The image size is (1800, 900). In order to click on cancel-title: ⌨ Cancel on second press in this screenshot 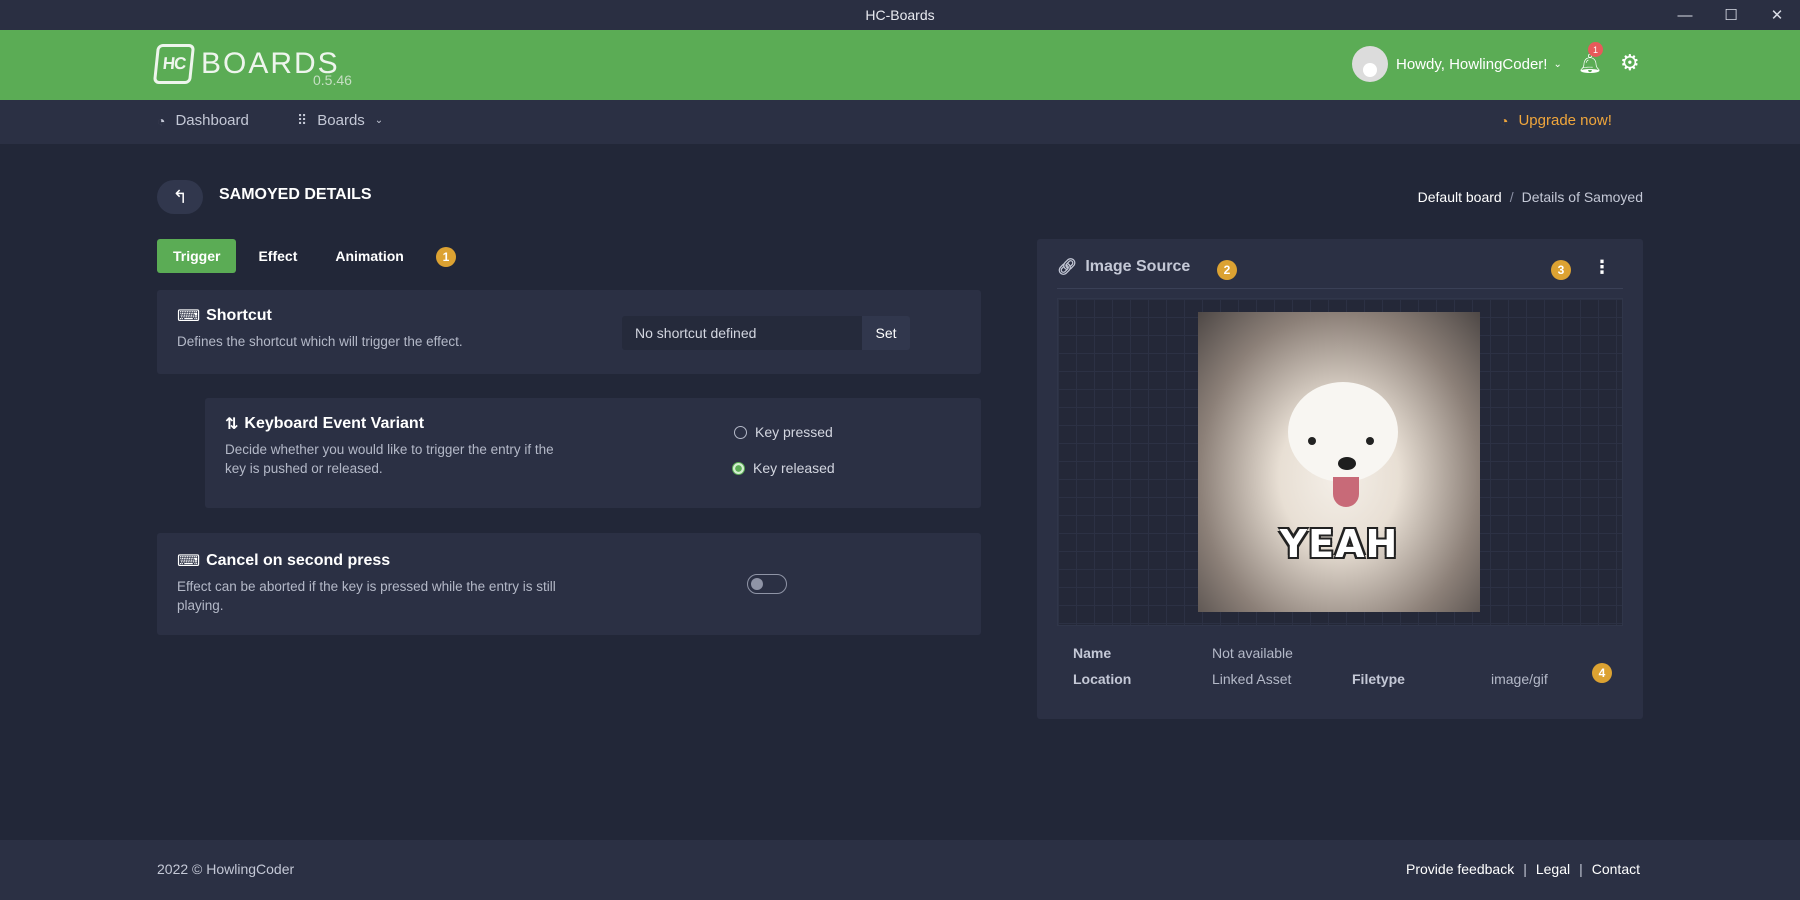, I will do `click(569, 561)`.